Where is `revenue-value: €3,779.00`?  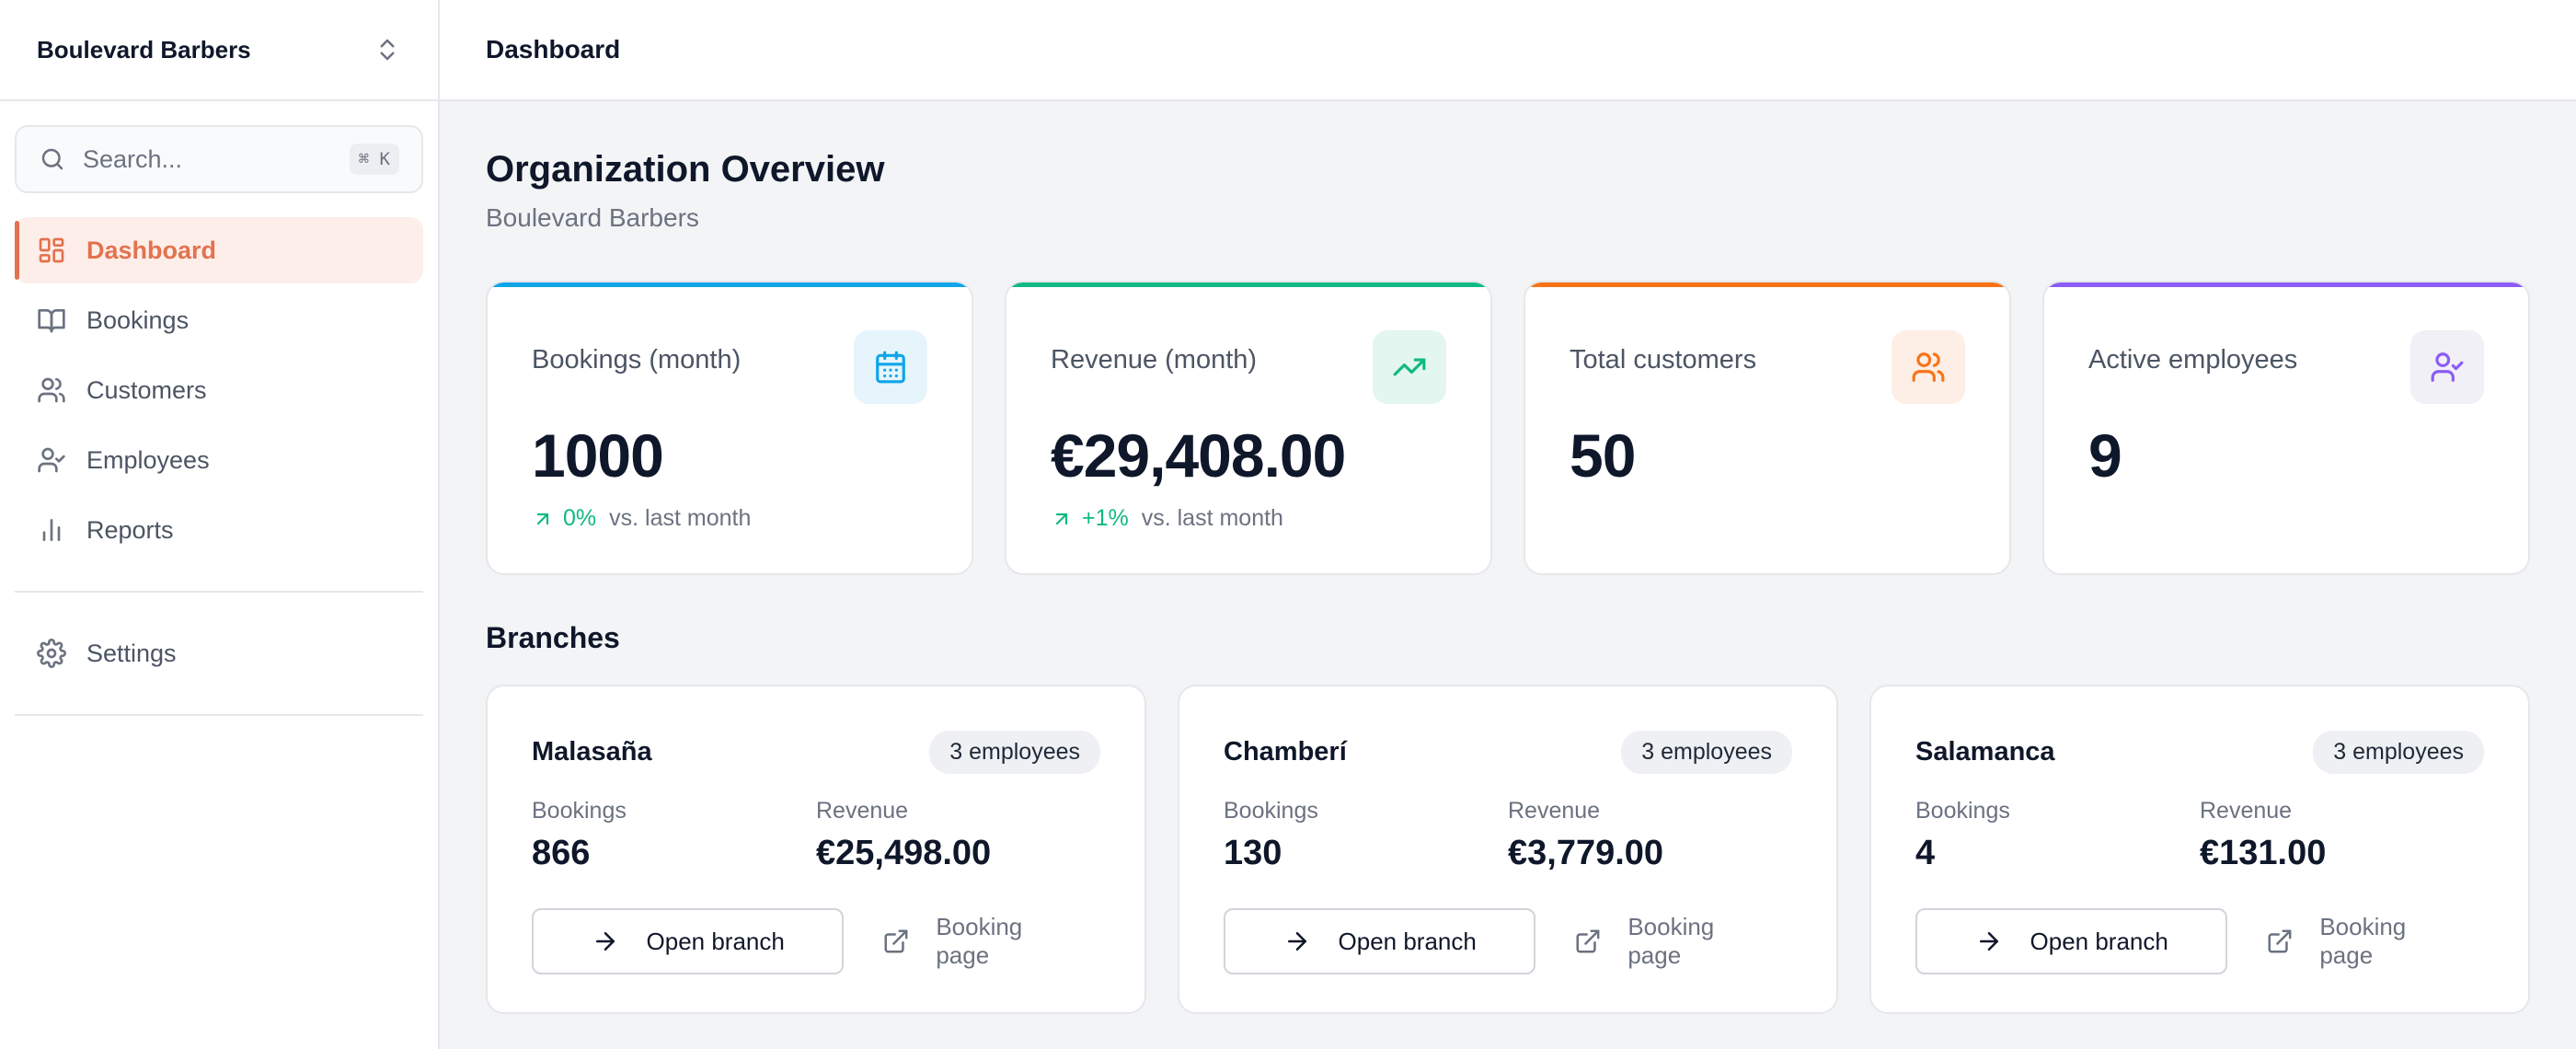 revenue-value: €3,779.00 is located at coordinates (1586, 853).